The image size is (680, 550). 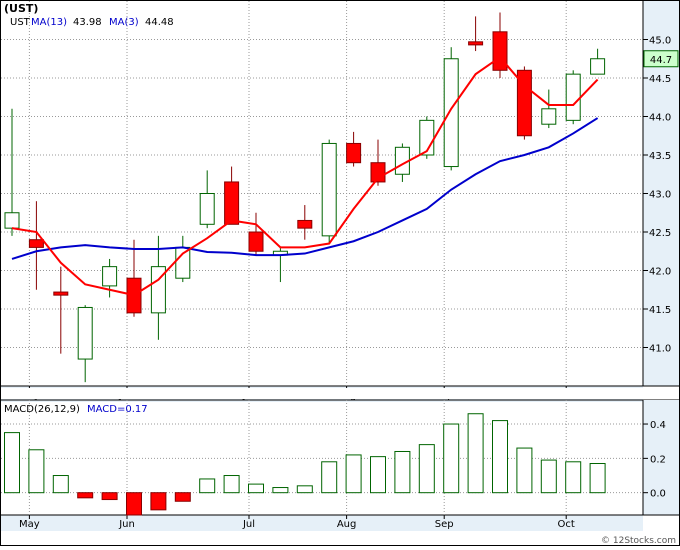 What do you see at coordinates (322, 523) in the screenshot?
I see `macd-date-band` at bounding box center [322, 523].